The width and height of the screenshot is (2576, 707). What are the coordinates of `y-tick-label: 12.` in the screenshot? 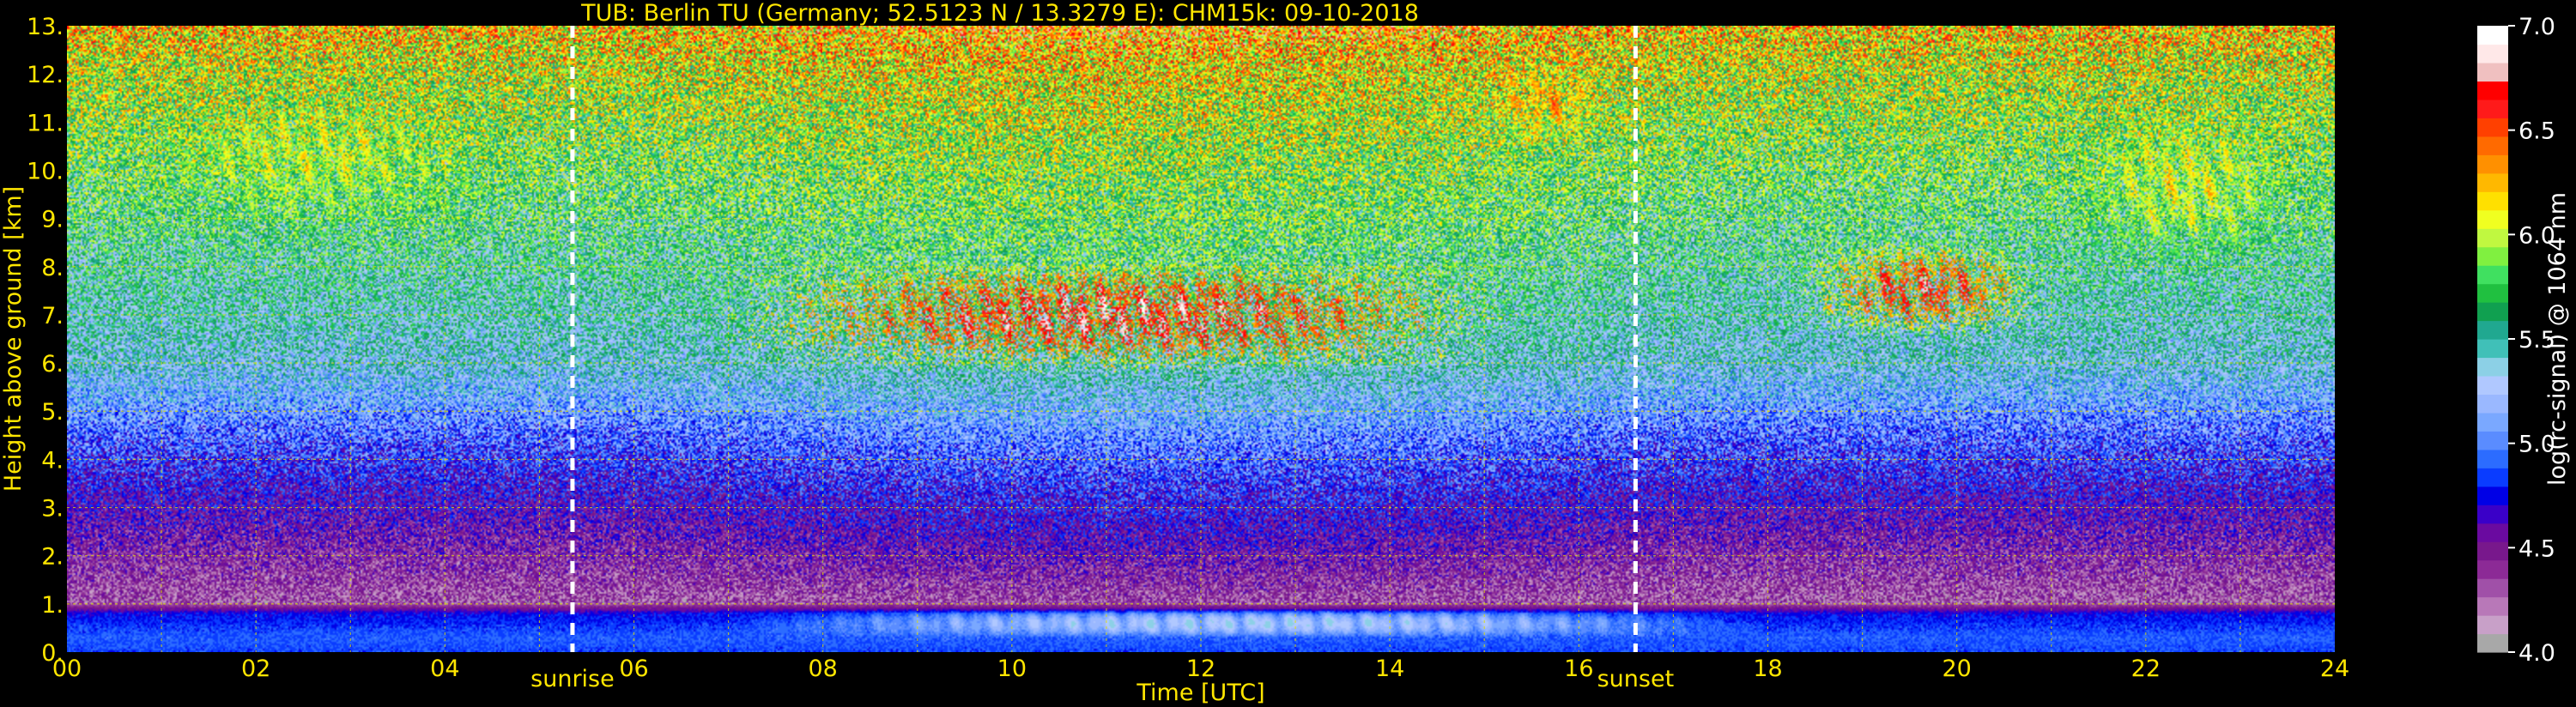 It's located at (45, 75).